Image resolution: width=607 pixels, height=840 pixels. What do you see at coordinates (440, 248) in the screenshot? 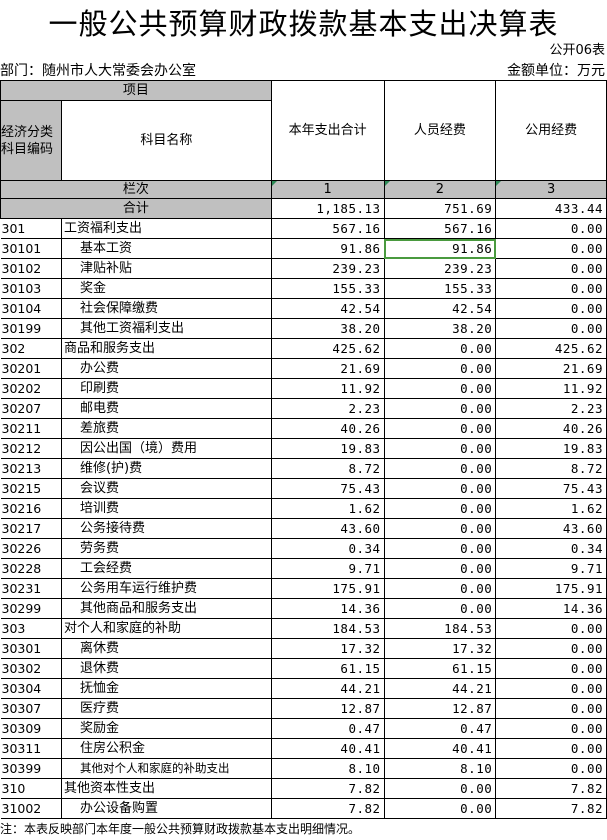
I see `row-personnel: 91.86` at bounding box center [440, 248].